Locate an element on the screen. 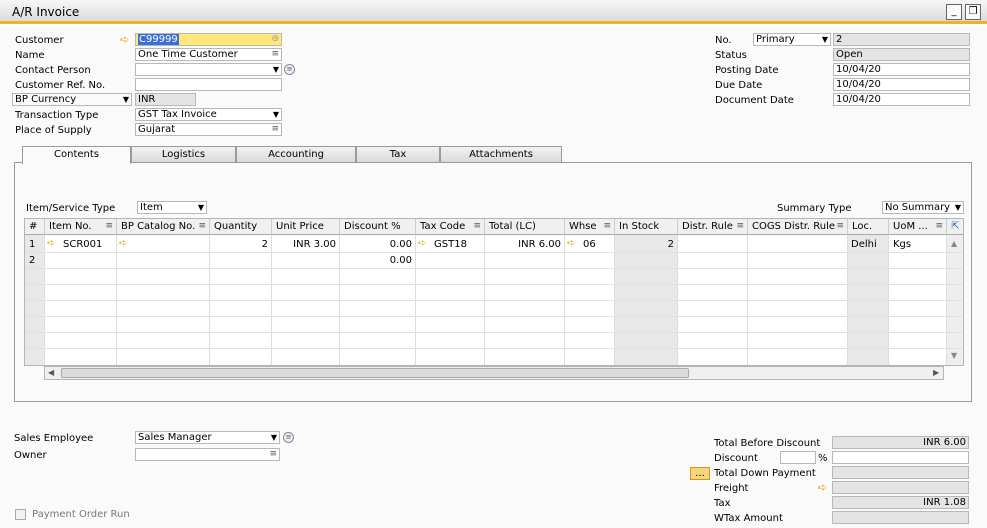  column-header-bp-catalog-no: BP Catalog No. ≡ is located at coordinates (163, 227).